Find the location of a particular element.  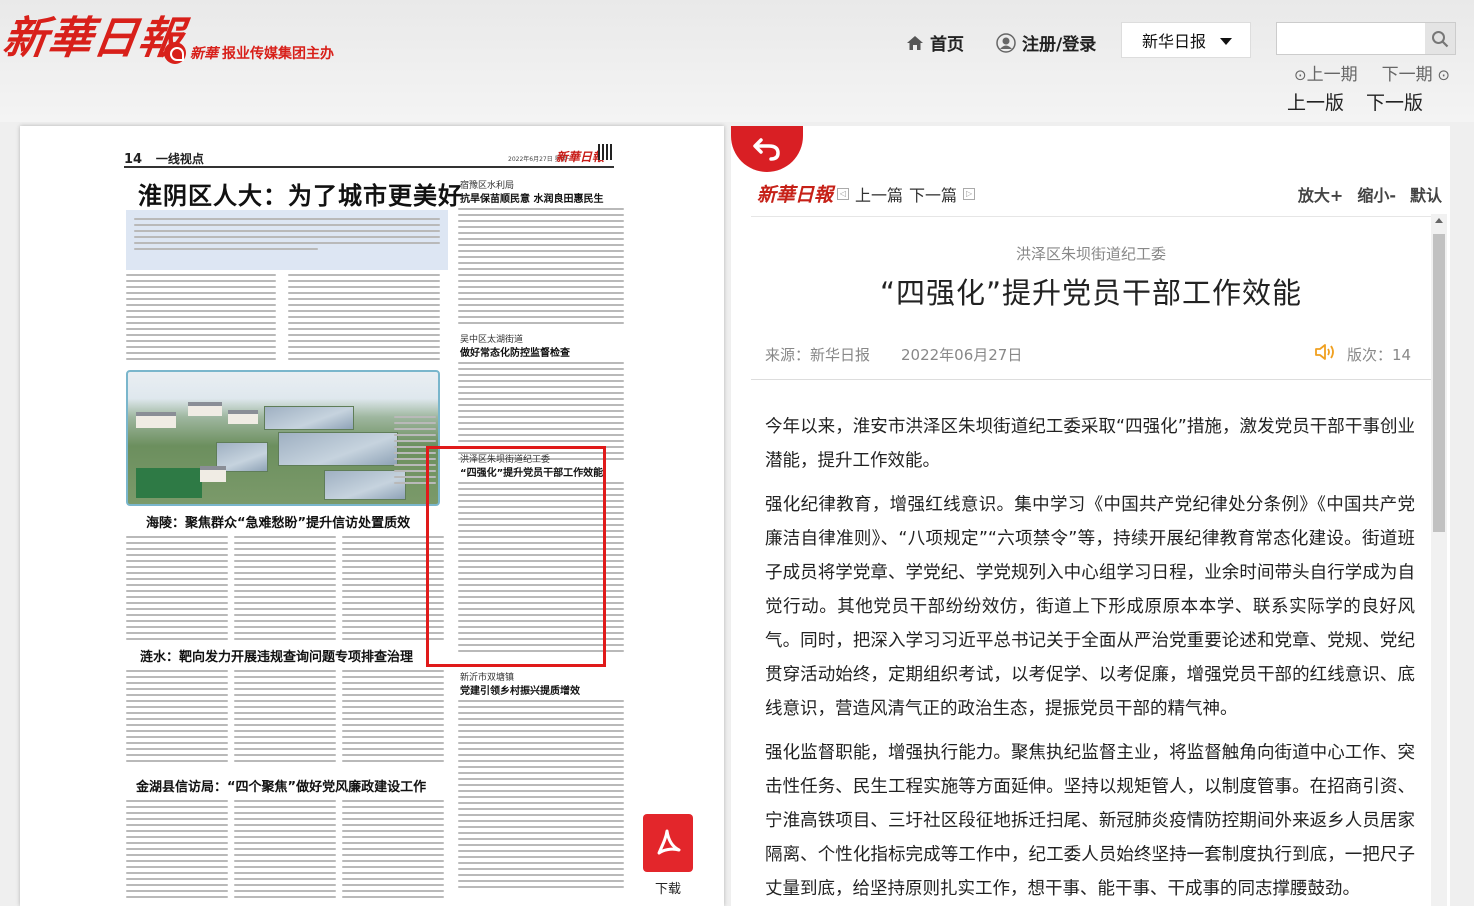

page-mini-logo: 新華日報 is located at coordinates (580, 157).